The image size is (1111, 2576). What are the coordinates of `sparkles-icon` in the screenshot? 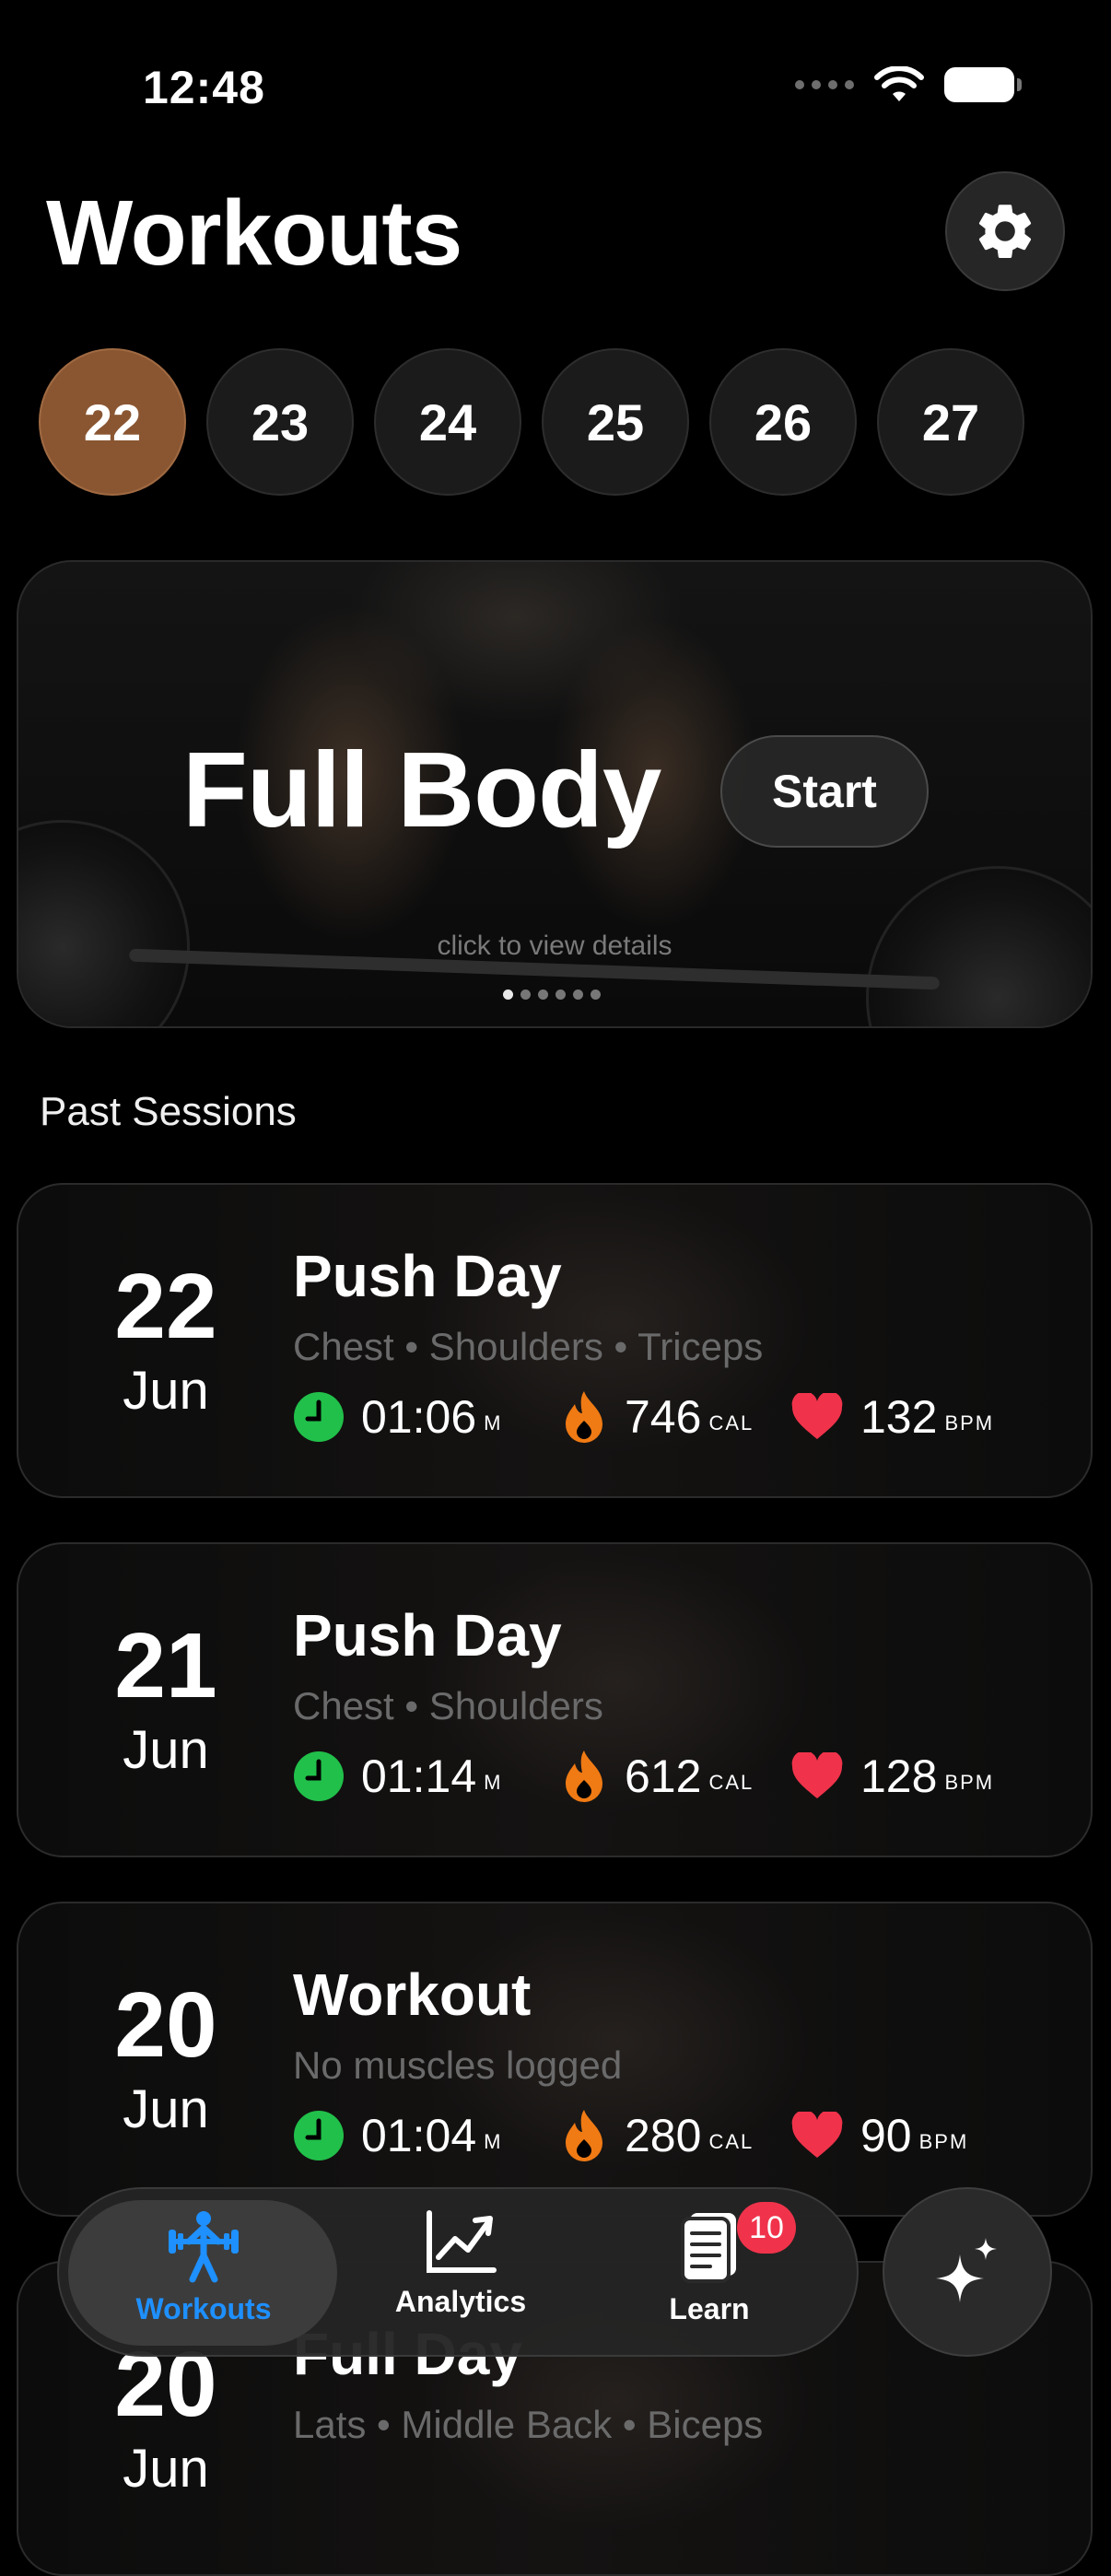 It's located at (966, 2270).